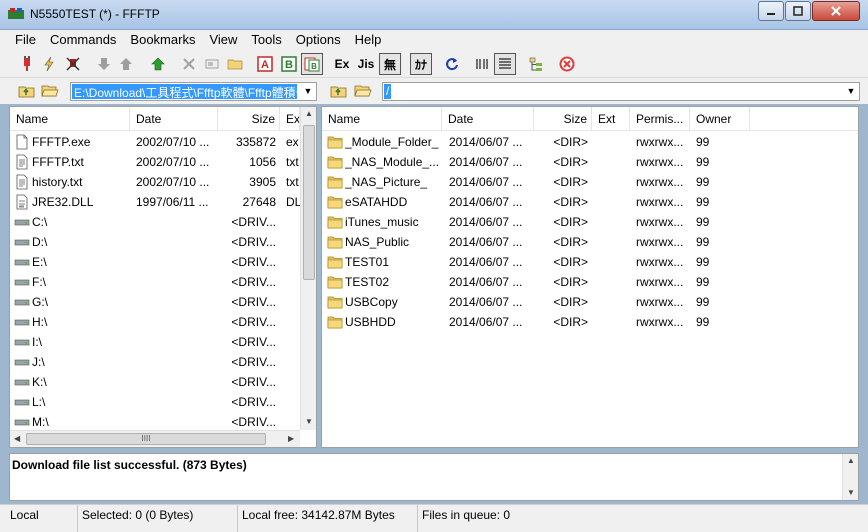 Image resolution: width=868 pixels, height=532 pixels. I want to click on remote-col-date: Date, so click(488, 119).